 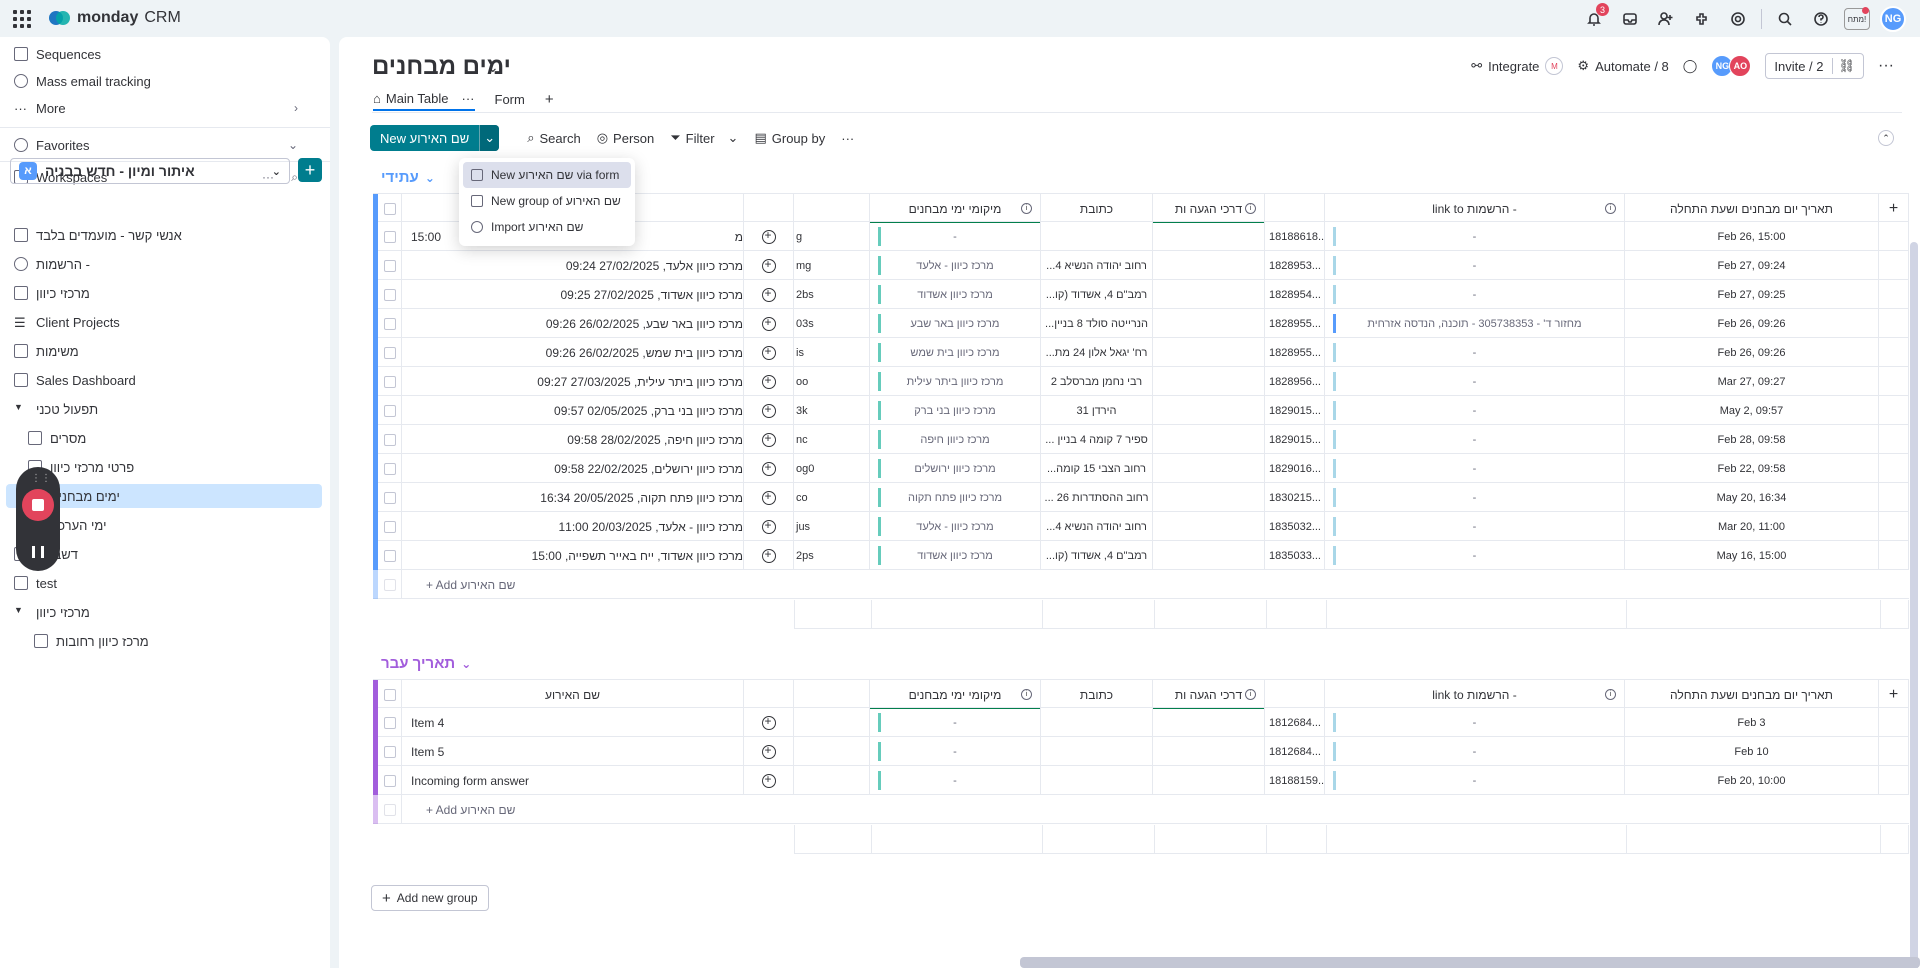 I want to click on cell-frag: nc, so click(x=832, y=439).